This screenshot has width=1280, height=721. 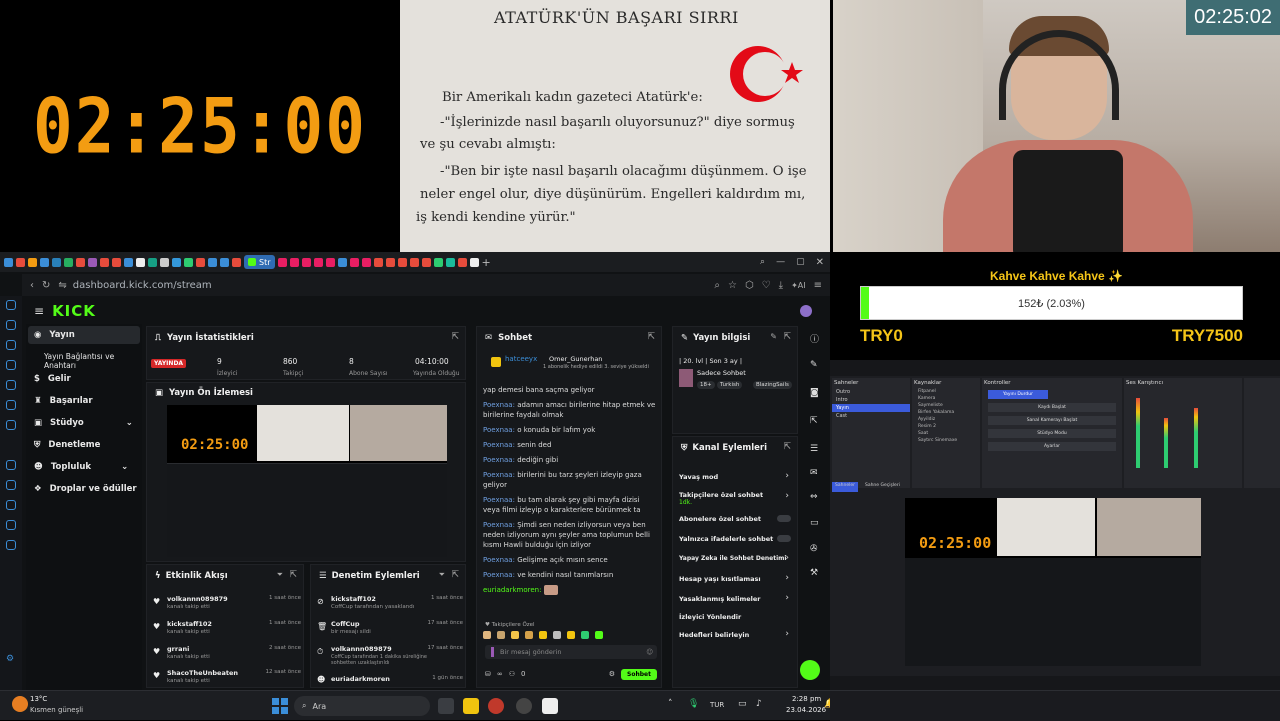 What do you see at coordinates (814, 473) in the screenshot?
I see `chat-icon: ✉` at bounding box center [814, 473].